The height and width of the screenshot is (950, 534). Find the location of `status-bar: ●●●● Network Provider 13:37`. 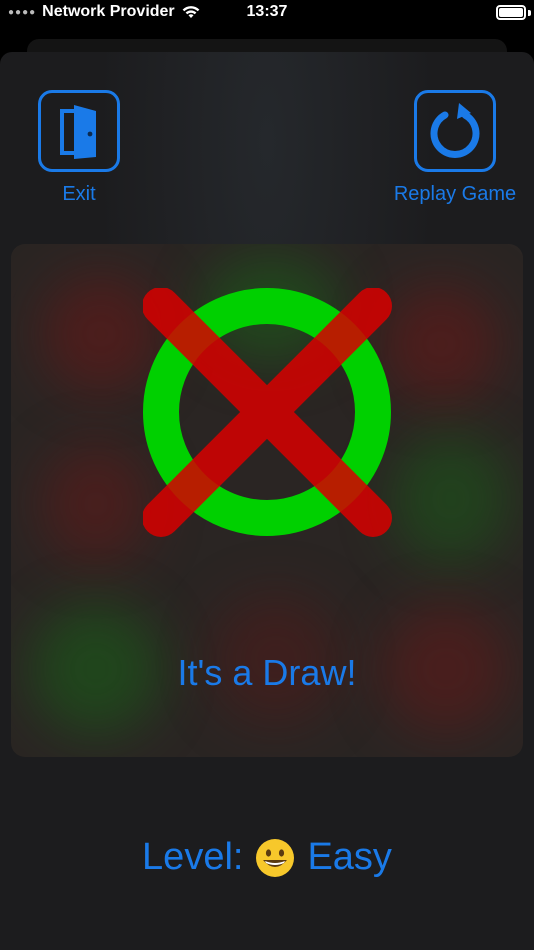

status-bar: ●●●● Network Provider 13:37 is located at coordinates (267, 14).